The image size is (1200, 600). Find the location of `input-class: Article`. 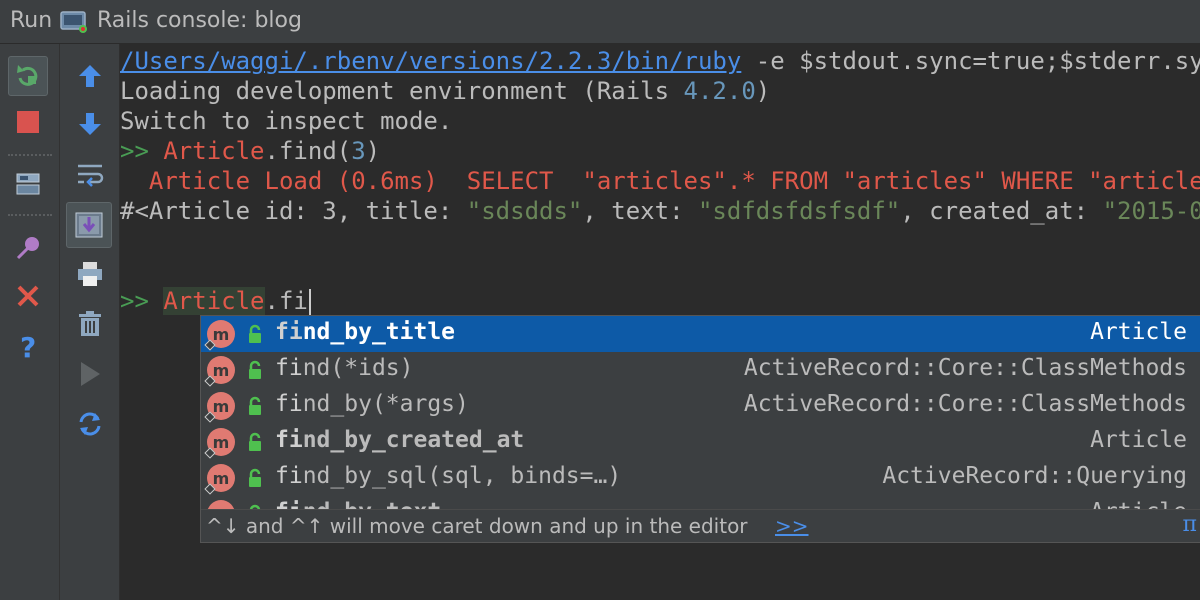

input-class: Article is located at coordinates (214, 301).